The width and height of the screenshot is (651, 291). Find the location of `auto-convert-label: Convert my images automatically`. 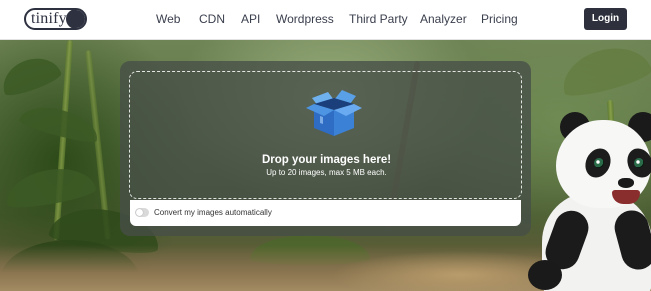

auto-convert-label: Convert my images automatically is located at coordinates (213, 212).